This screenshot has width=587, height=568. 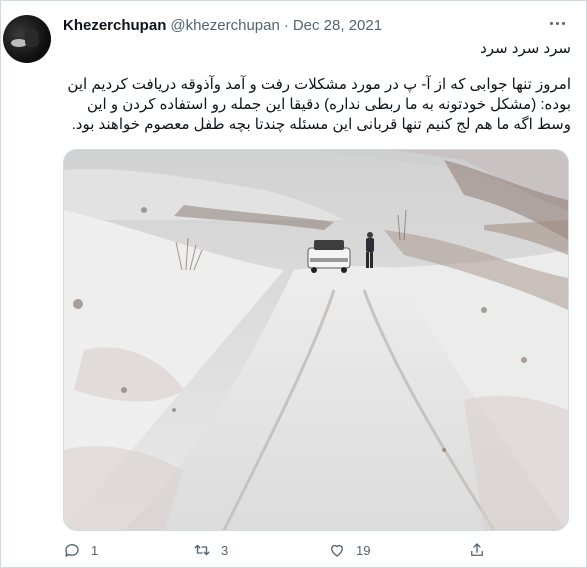 What do you see at coordinates (329, 256) in the screenshot?
I see `car-illustration` at bounding box center [329, 256].